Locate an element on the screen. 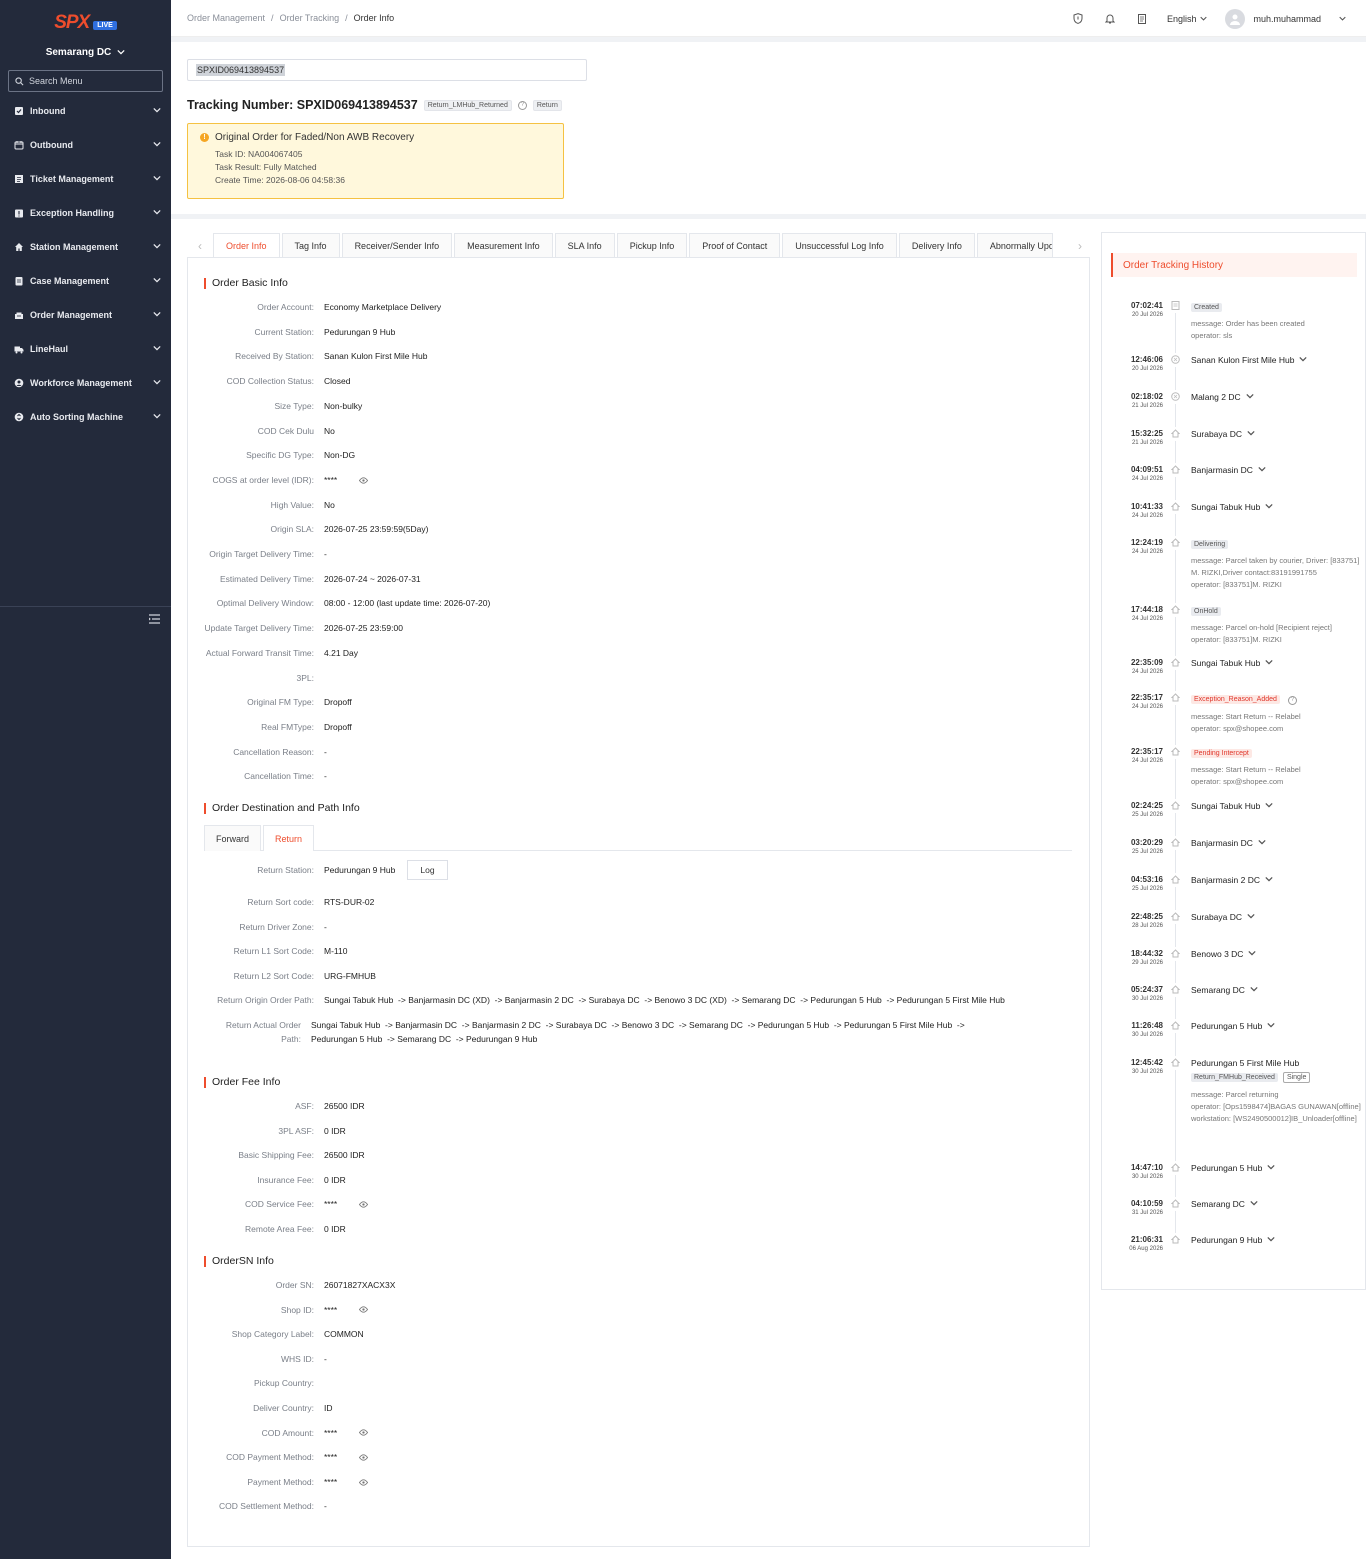 This screenshot has width=1366, height=1559. search-icon is located at coordinates (19, 80).